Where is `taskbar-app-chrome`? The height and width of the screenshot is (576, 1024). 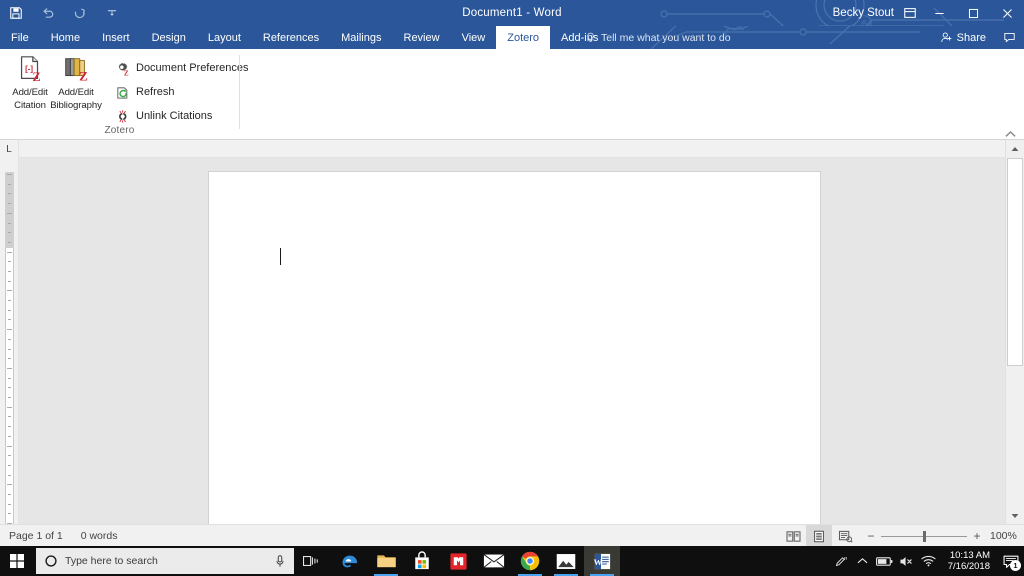 taskbar-app-chrome is located at coordinates (530, 561).